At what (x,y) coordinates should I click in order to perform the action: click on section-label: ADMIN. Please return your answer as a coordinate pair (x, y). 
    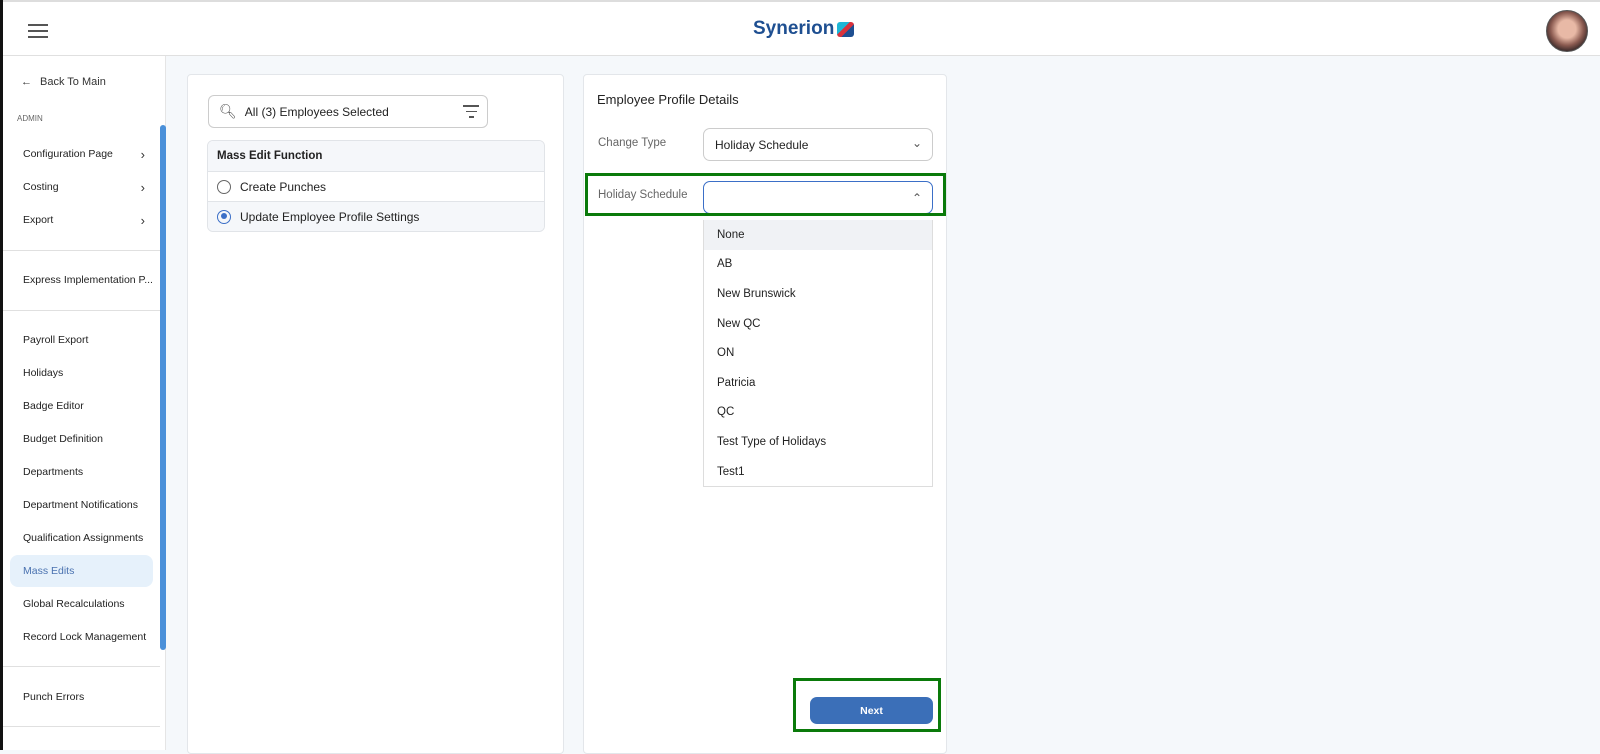
    Looking at the image, I should click on (30, 118).